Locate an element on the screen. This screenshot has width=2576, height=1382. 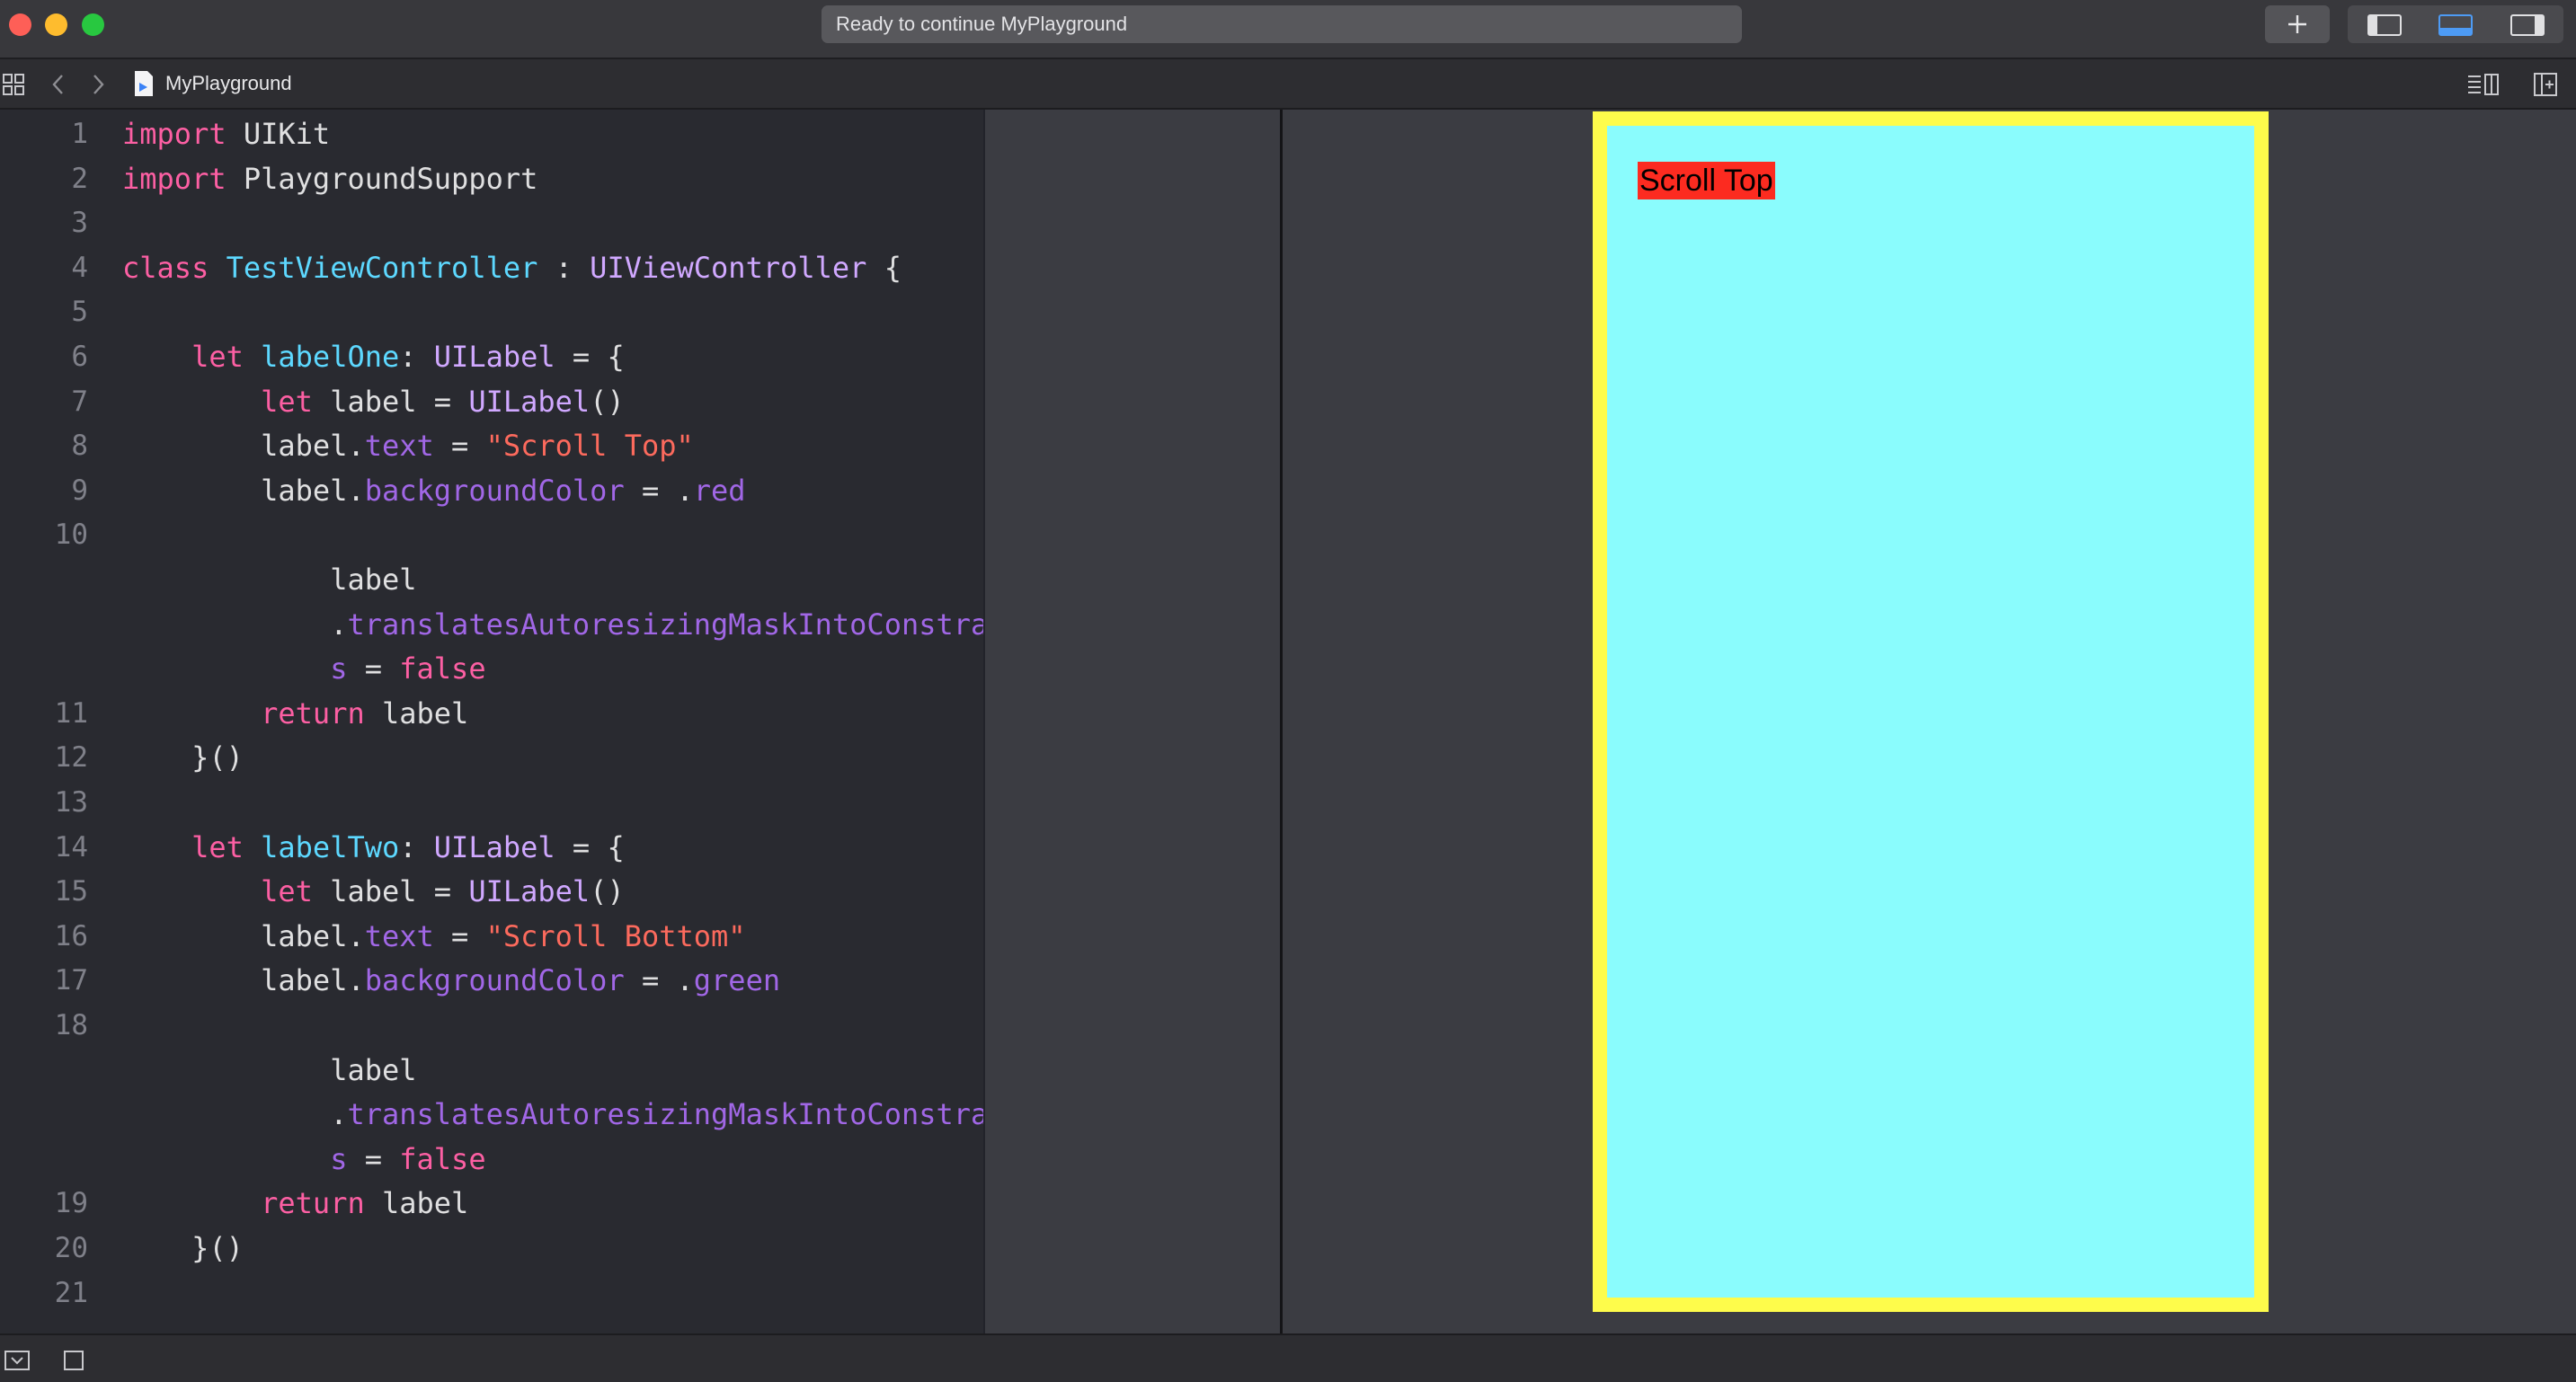
code-token: labelTwo is located at coordinates (330, 846).